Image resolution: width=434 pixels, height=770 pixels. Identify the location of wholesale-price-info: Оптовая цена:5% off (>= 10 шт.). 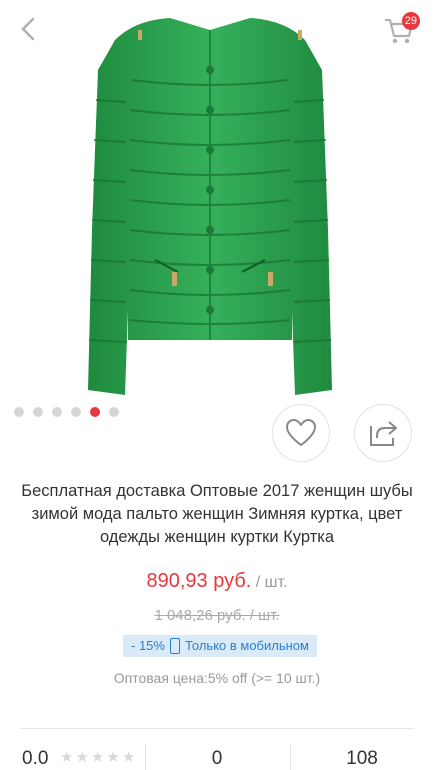
(217, 678).